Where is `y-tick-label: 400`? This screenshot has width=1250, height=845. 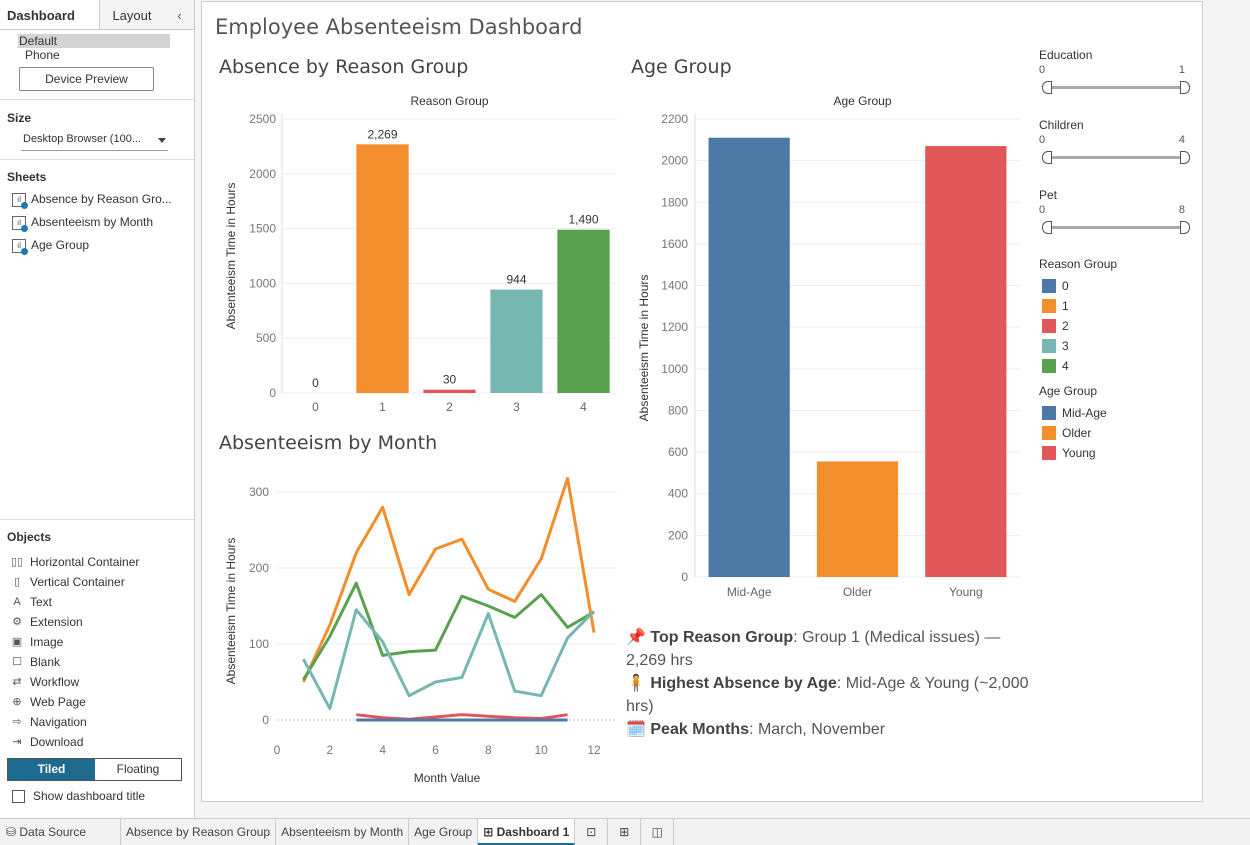 y-tick-label: 400 is located at coordinates (678, 494).